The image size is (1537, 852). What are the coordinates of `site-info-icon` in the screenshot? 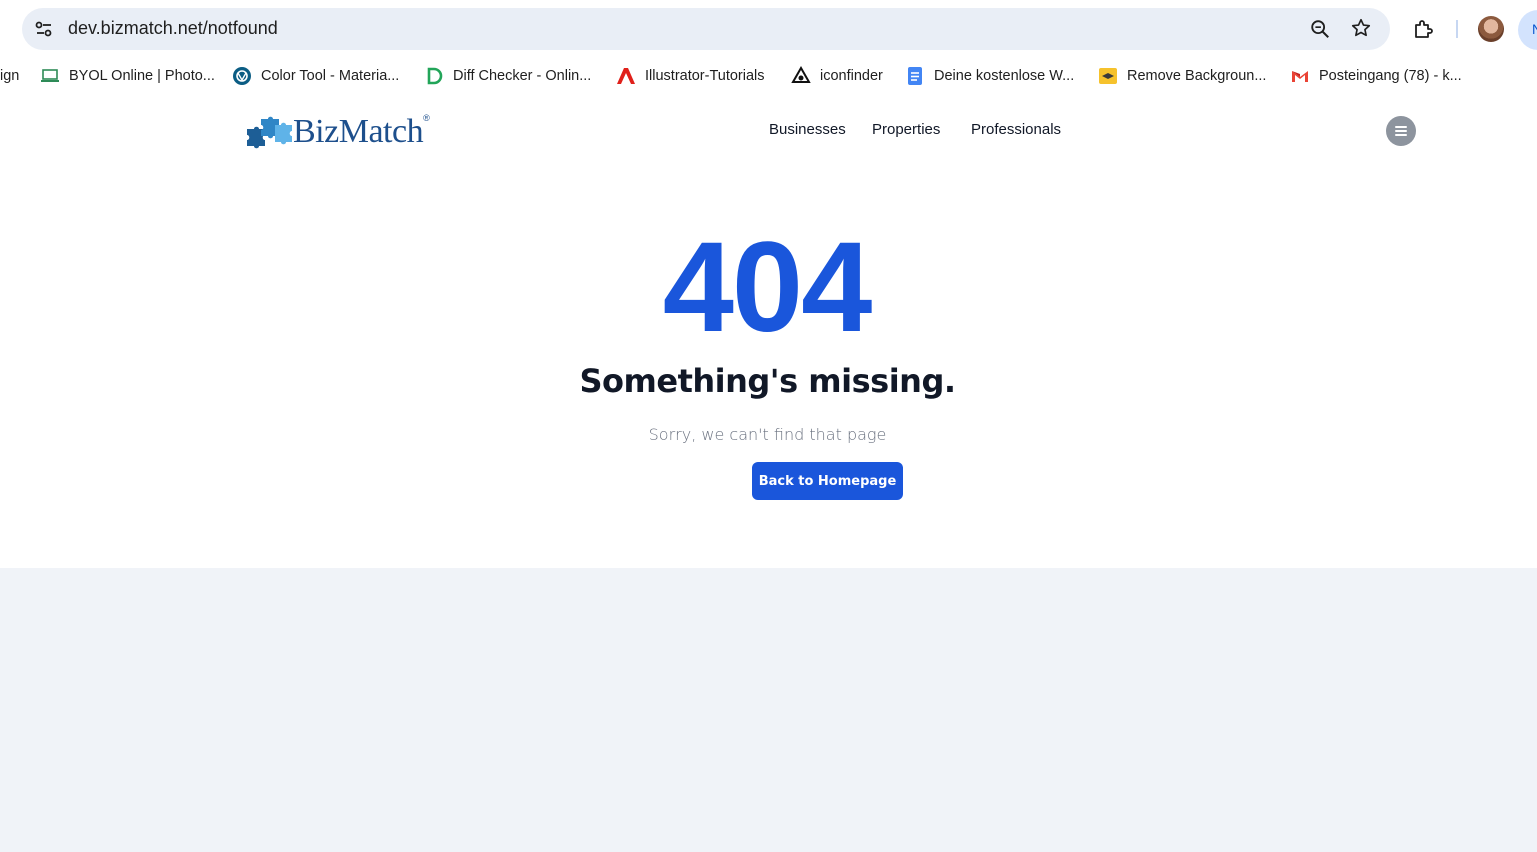 It's located at (44, 29).